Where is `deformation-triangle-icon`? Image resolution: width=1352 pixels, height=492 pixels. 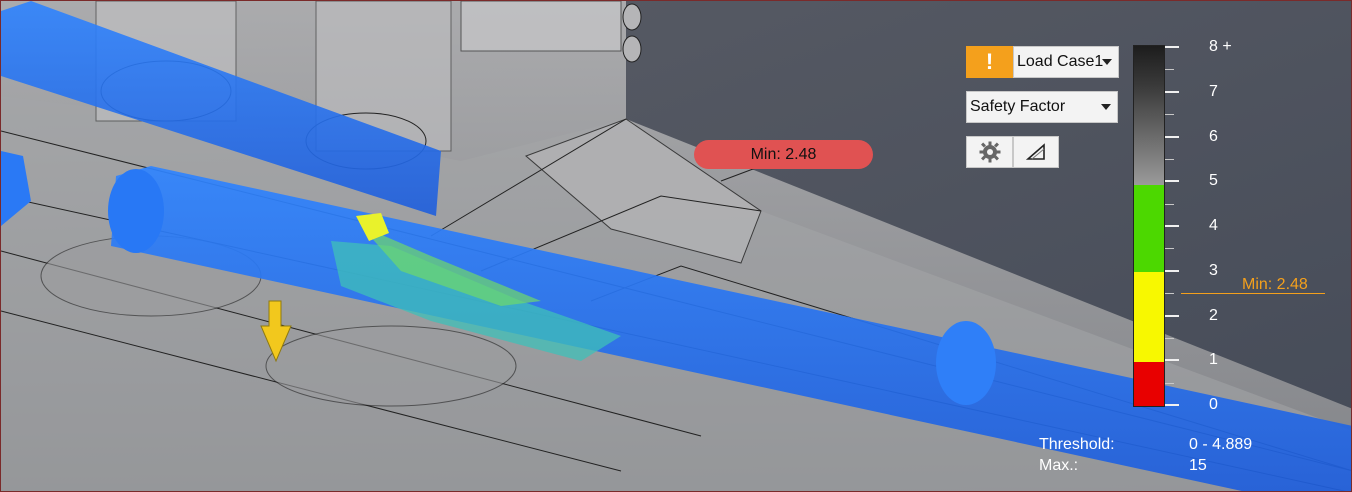
deformation-triangle-icon is located at coordinates (1035, 151).